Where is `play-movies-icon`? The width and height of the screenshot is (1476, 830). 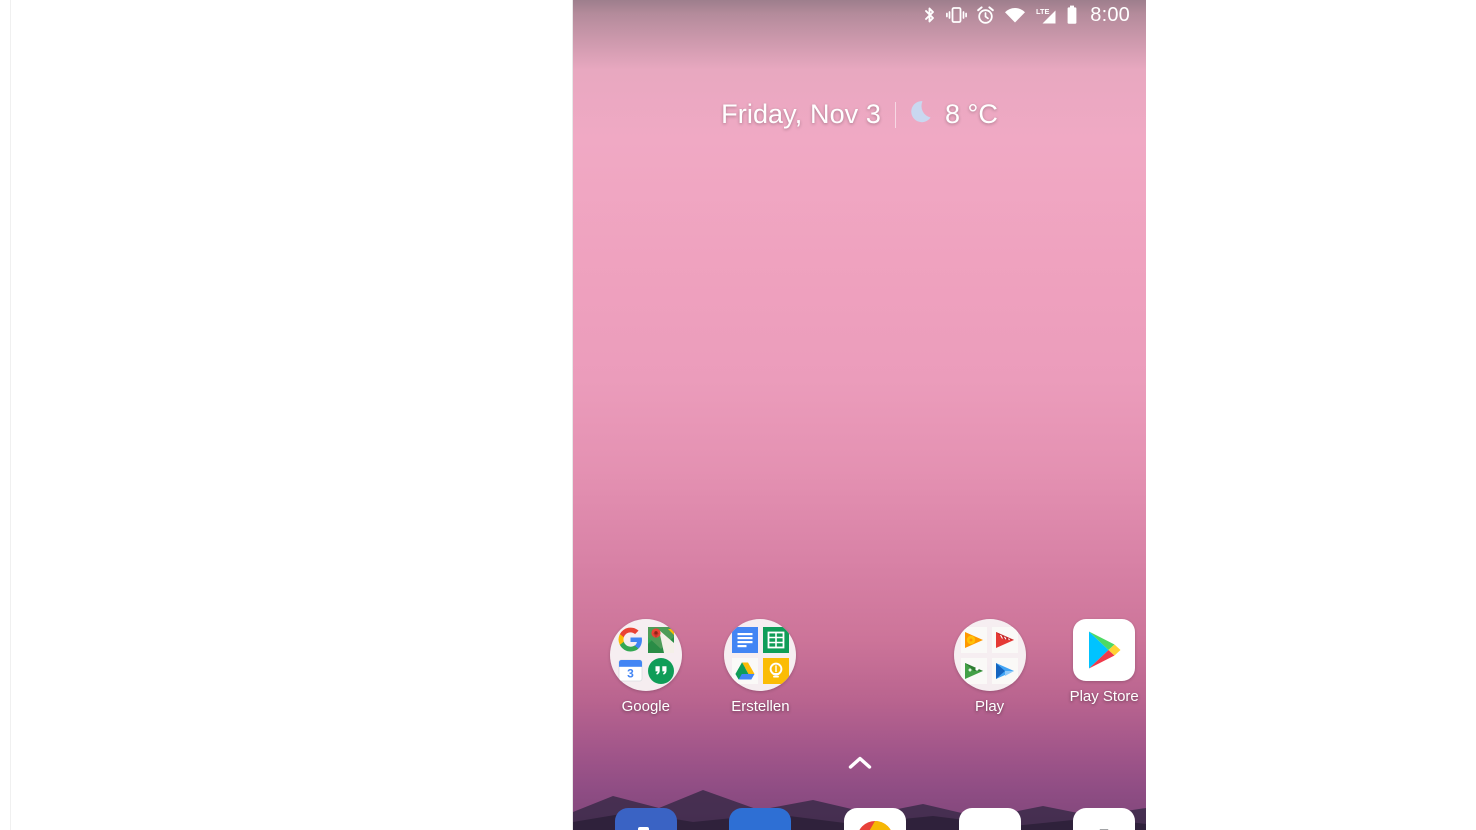 play-movies-icon is located at coordinates (1005, 639).